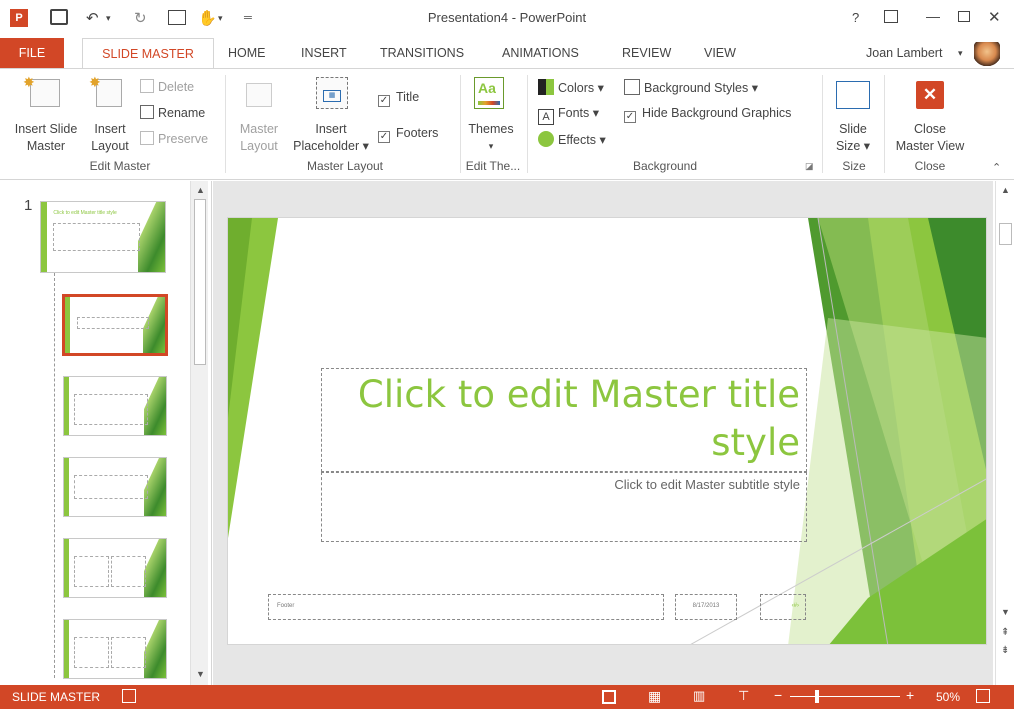 This screenshot has height=709, width=1014. What do you see at coordinates (540, 53) in the screenshot?
I see `tab-animations: ANIMATIONS` at bounding box center [540, 53].